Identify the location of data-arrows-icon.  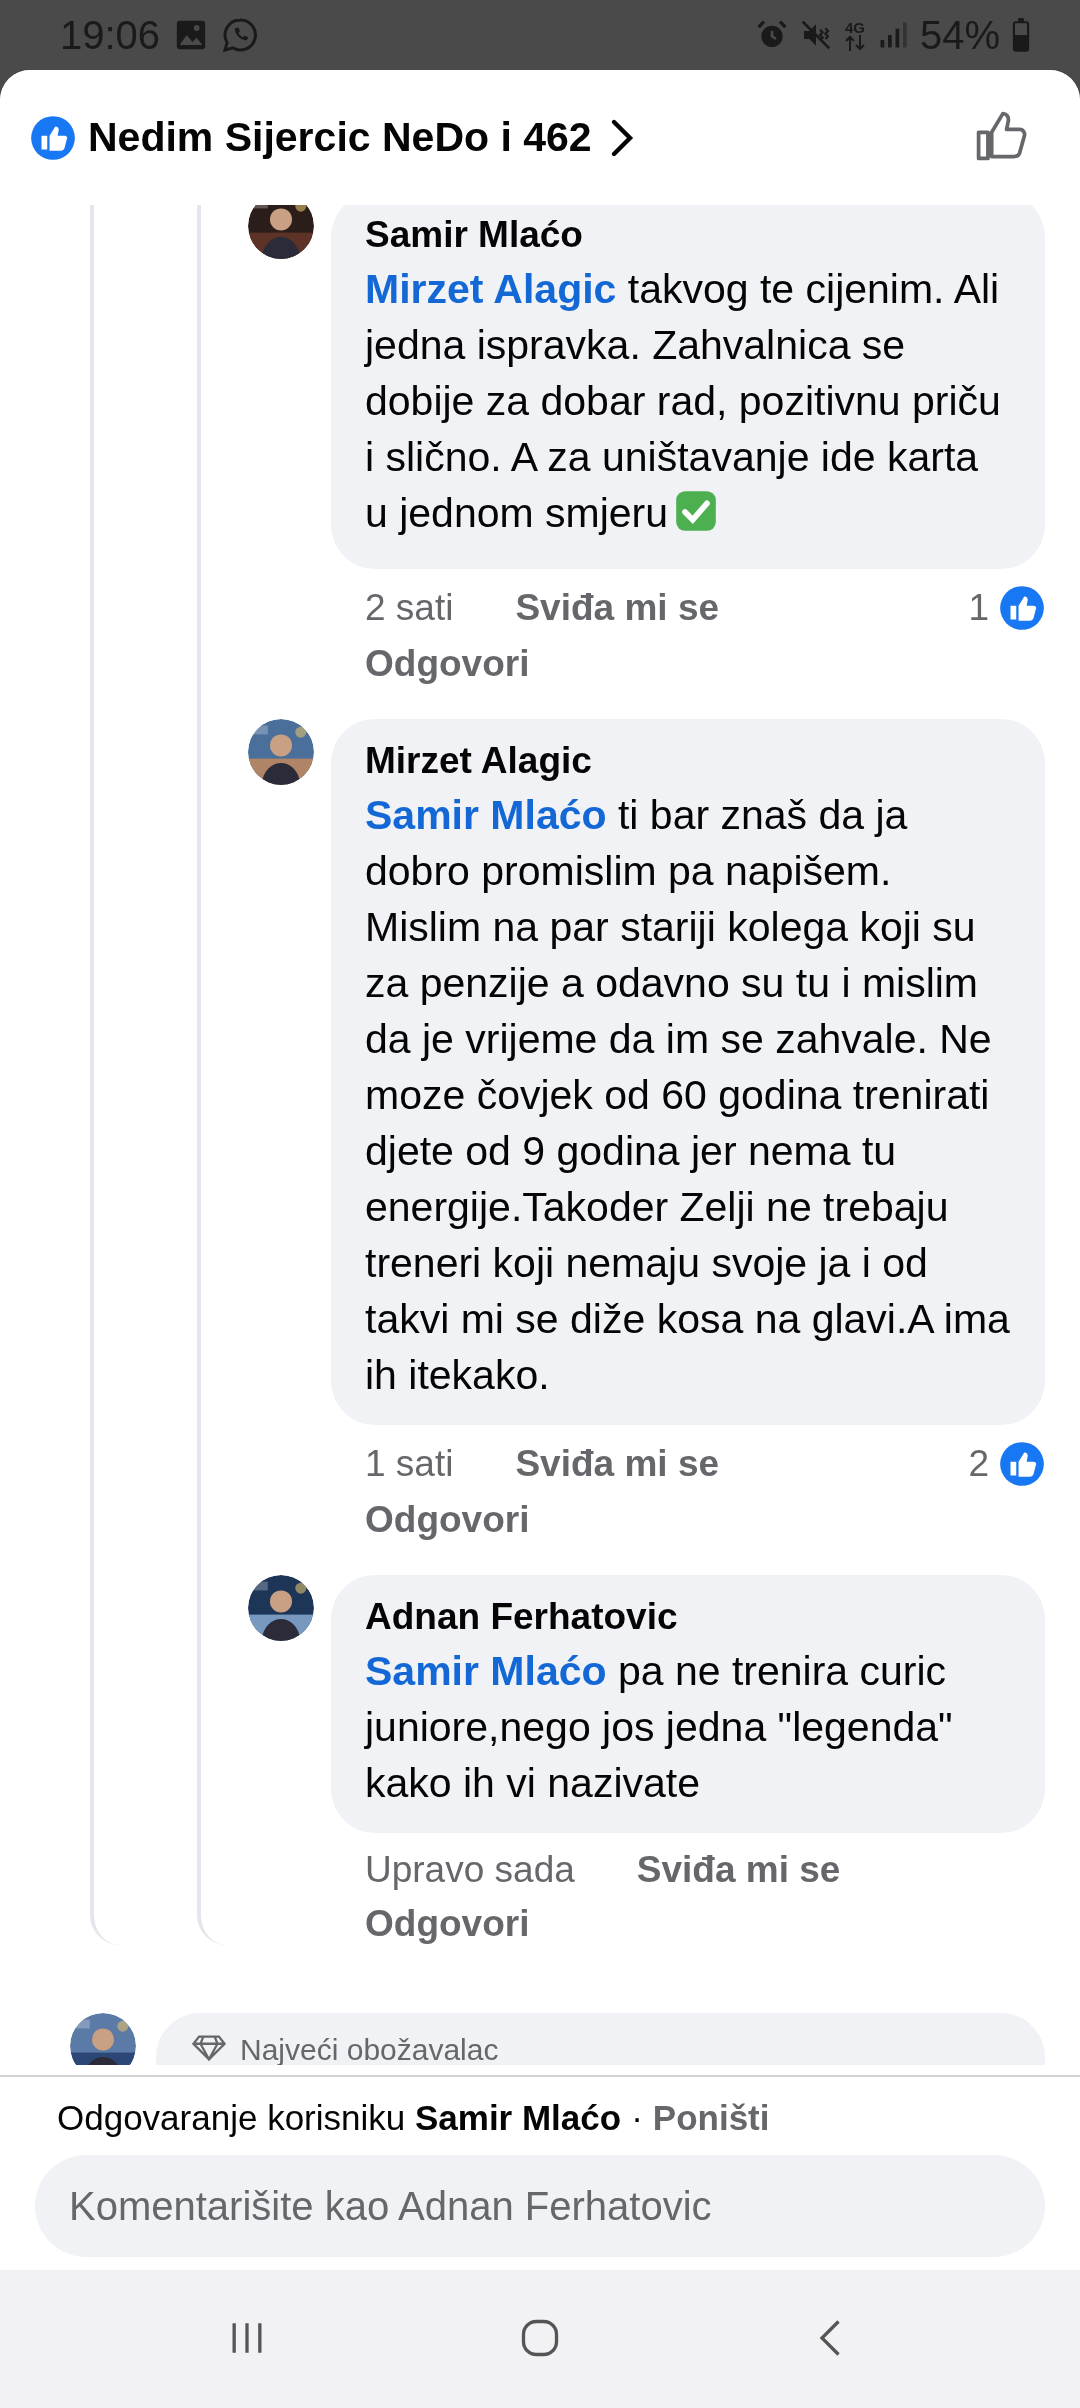
(854, 42).